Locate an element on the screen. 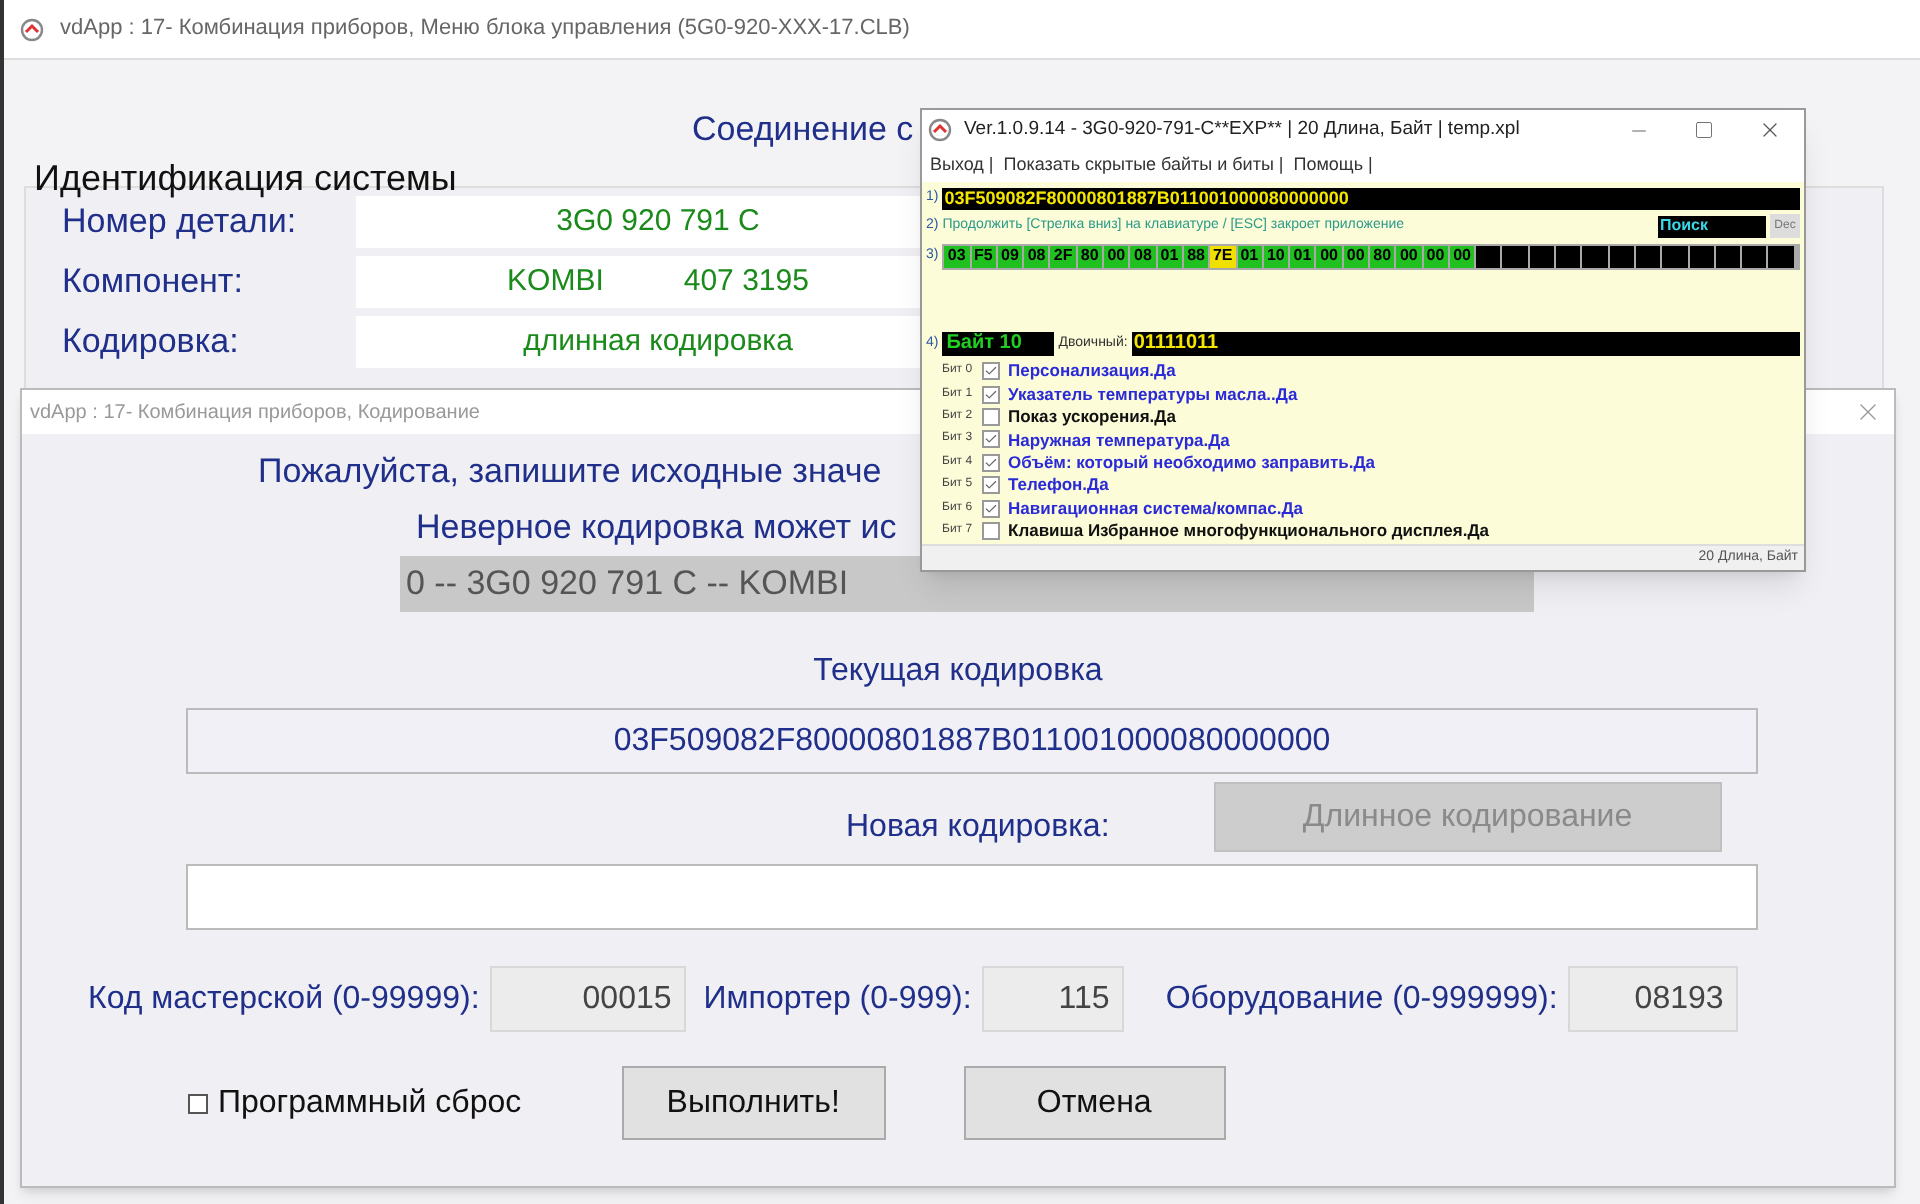  byte-number: Байт 10 is located at coordinates (998, 344).